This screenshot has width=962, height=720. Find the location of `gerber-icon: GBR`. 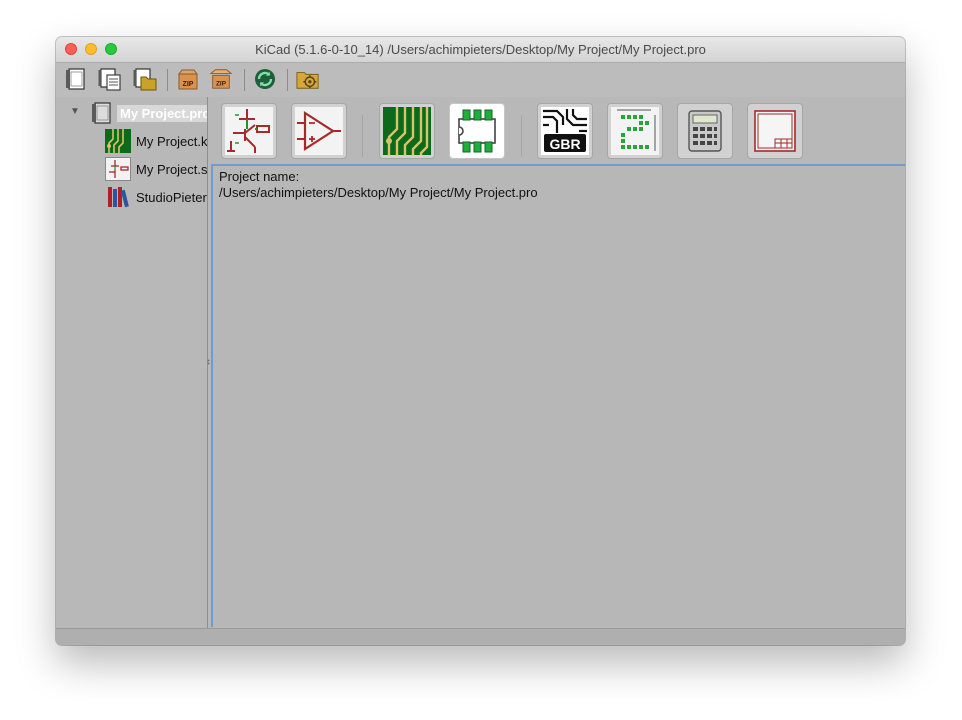

gerber-icon: GBR is located at coordinates (565, 131).